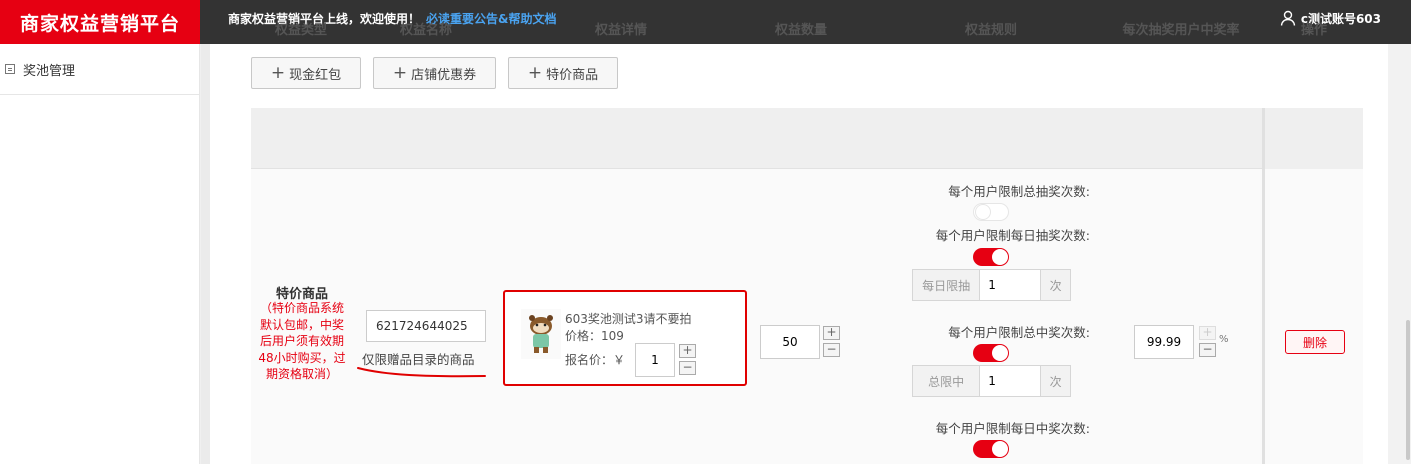  I want to click on rule-total-win-input, so click(1010, 381).